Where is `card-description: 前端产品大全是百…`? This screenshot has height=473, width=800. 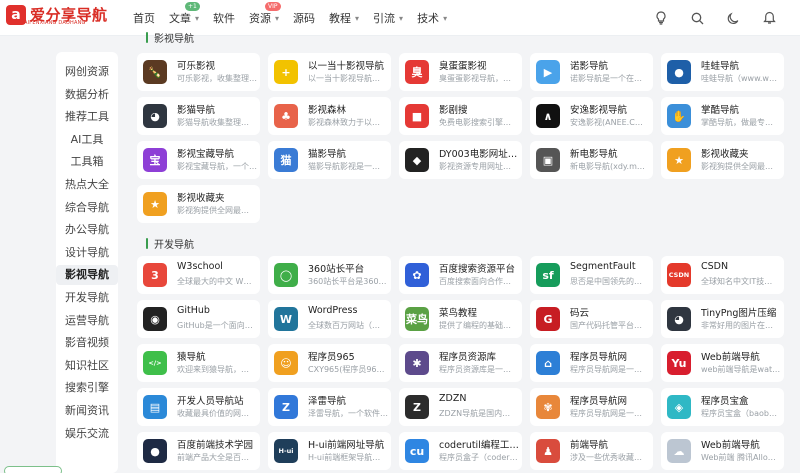
card-description: 前端产品大全是百… is located at coordinates (213, 457).